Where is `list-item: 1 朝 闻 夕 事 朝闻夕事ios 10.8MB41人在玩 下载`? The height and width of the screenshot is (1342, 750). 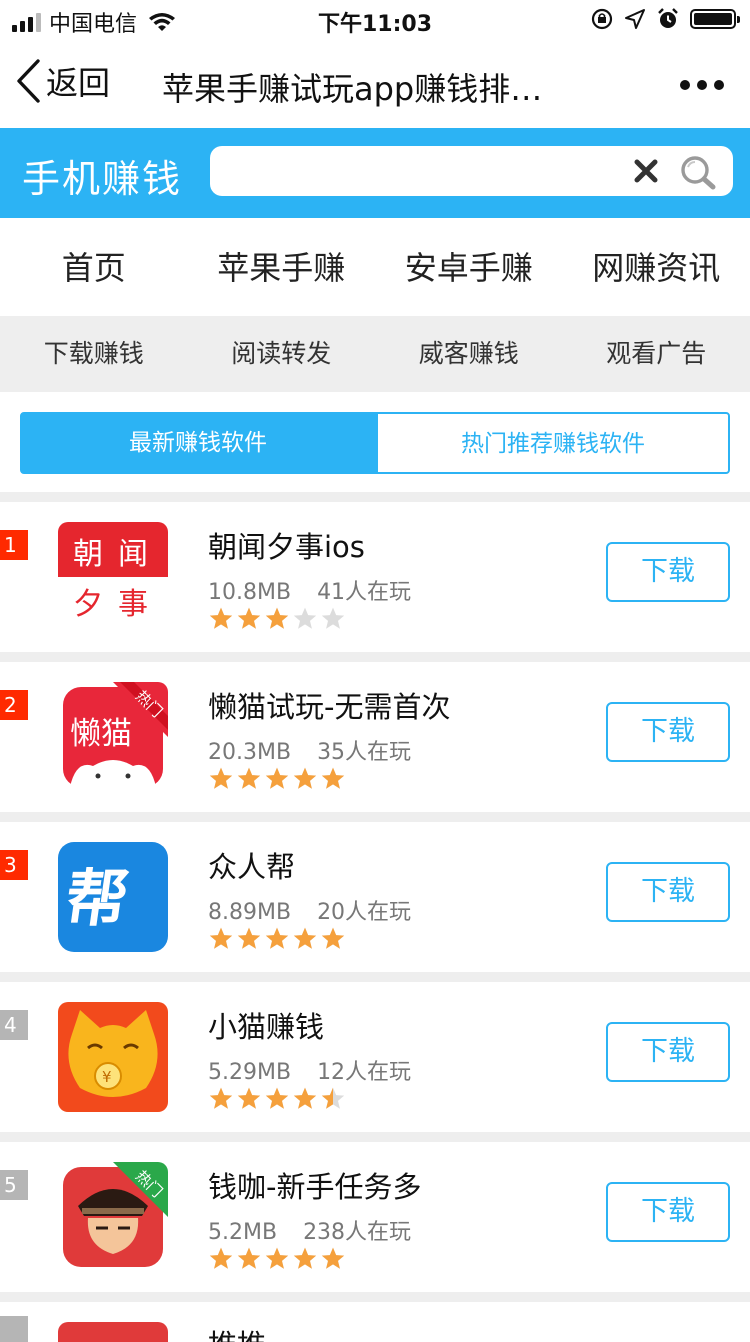 list-item: 1 朝 闻 夕 事 朝闻夕事ios 10.8MB41人在玩 下载 is located at coordinates (375, 577).